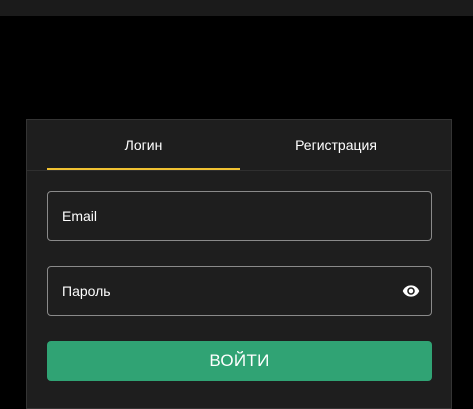 This screenshot has width=473, height=409. I want to click on email-field, so click(239, 216).